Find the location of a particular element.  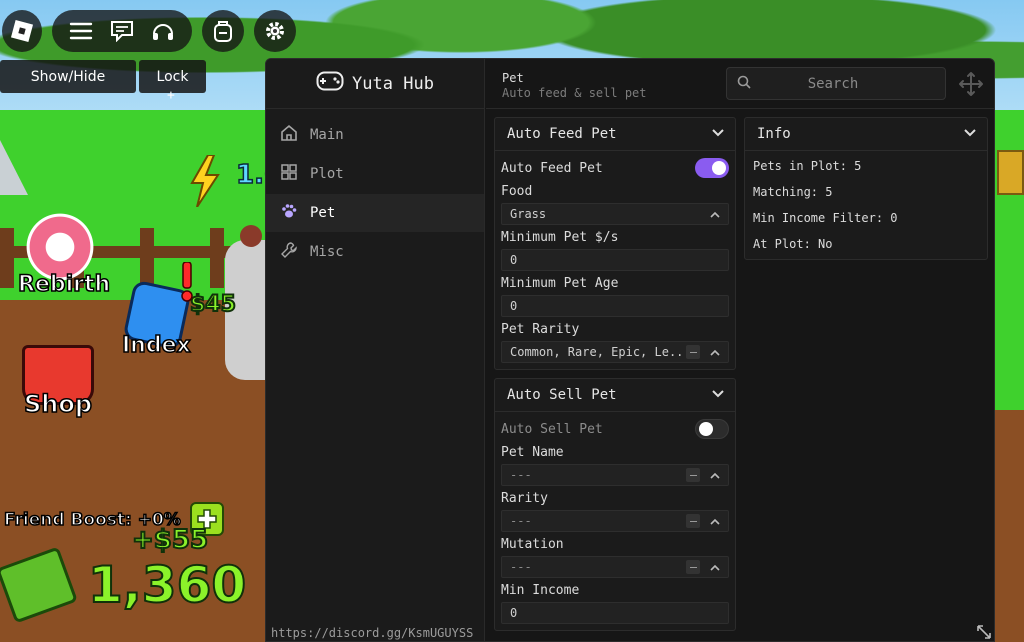

hub-brand: Yuta Hub is located at coordinates (375, 84).